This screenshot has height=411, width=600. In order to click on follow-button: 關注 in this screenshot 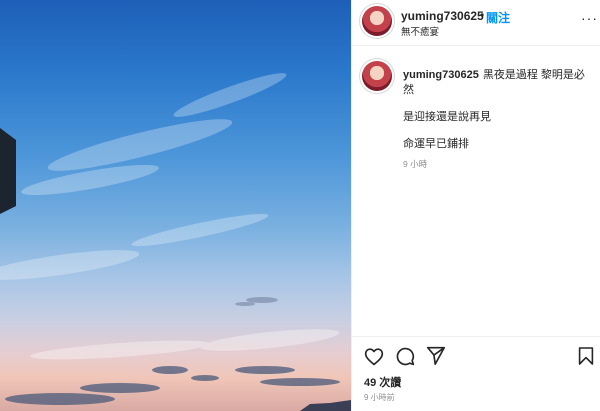, I will do `click(498, 17)`.